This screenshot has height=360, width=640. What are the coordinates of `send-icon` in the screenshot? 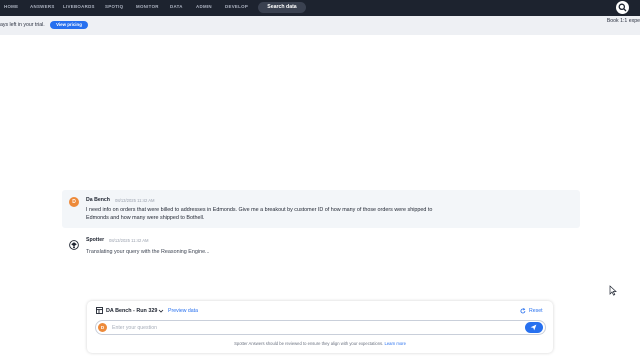 It's located at (533, 327).